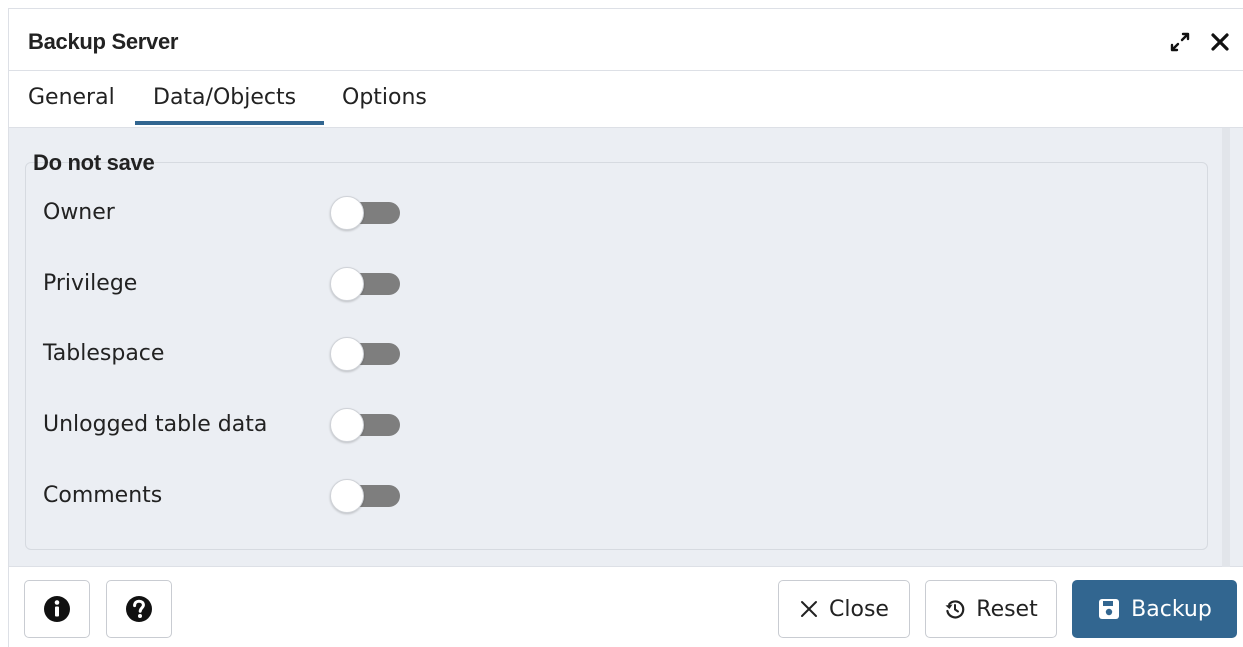 The width and height of the screenshot is (1243, 647). I want to click on option-label-comments: Comments, so click(103, 495).